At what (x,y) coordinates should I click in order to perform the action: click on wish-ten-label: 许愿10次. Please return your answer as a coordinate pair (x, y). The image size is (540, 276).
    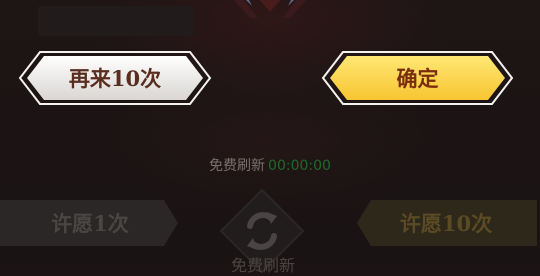
    Looking at the image, I should click on (446, 223).